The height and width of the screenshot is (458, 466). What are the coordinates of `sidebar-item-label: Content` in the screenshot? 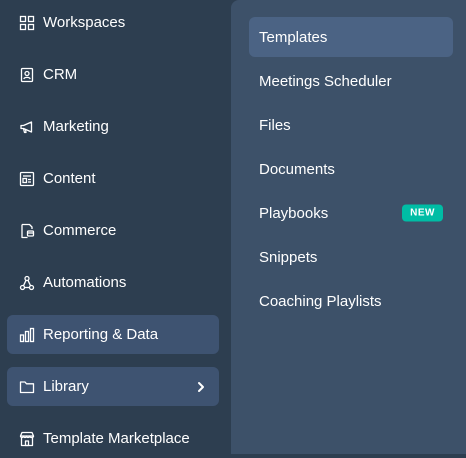 It's located at (69, 178).